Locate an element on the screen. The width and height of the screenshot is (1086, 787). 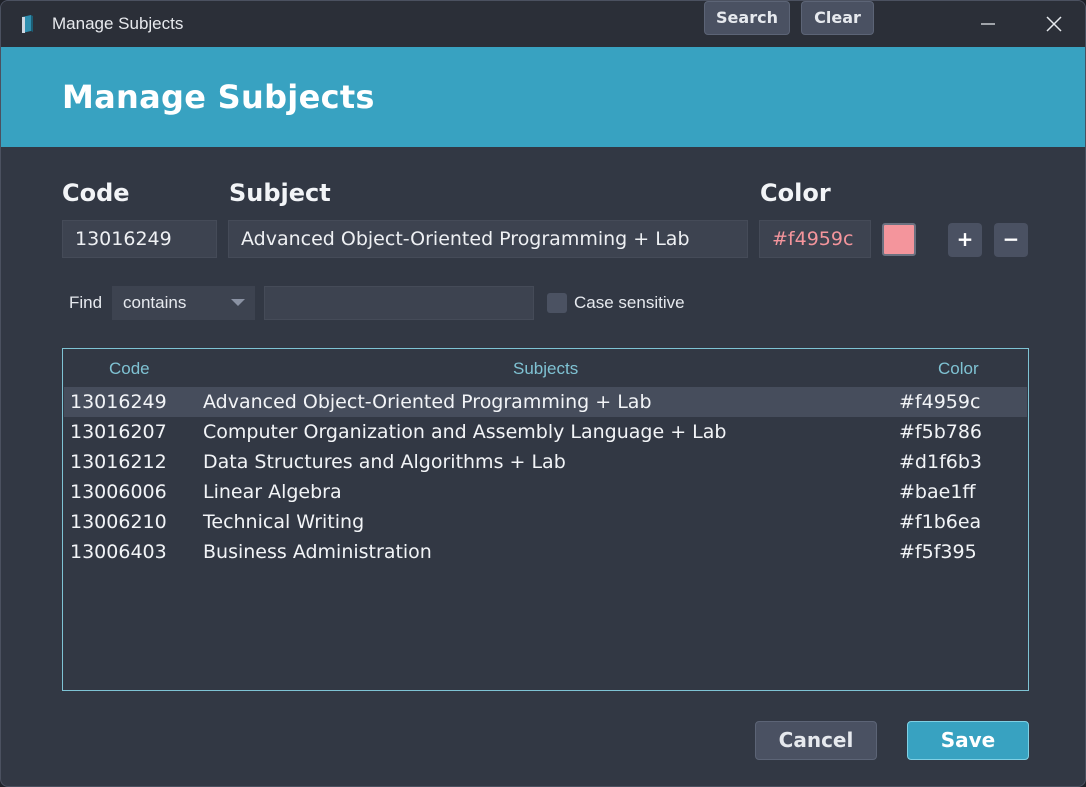
close-icon is located at coordinates (1054, 24).